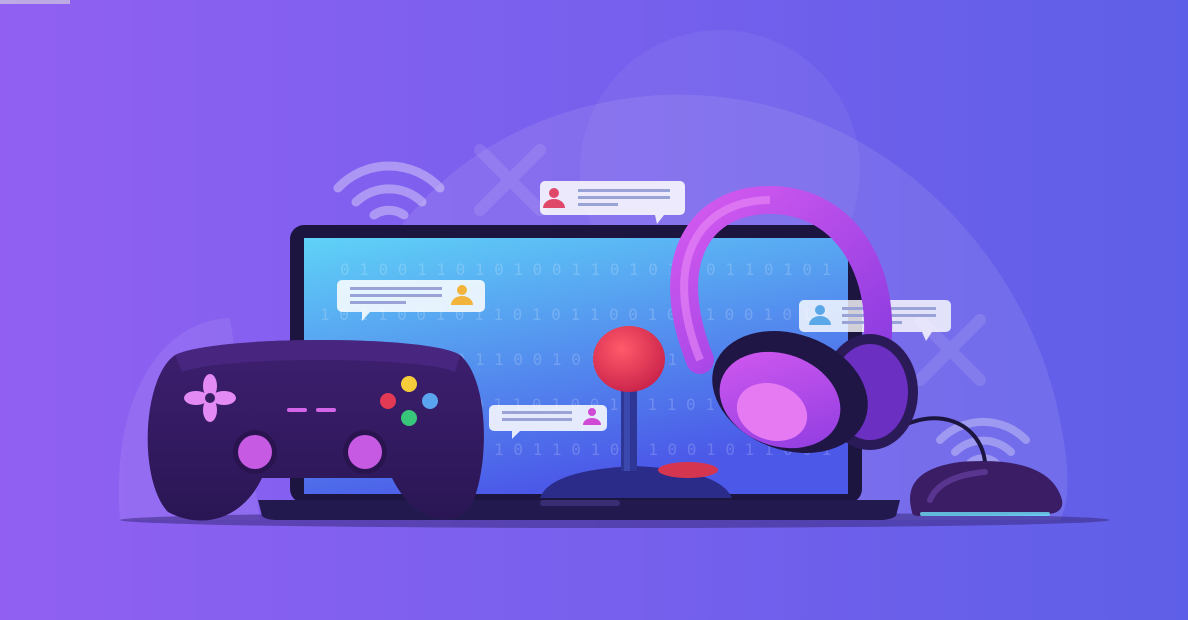 The width and height of the screenshot is (1188, 620). I want to click on button-red, so click(388, 401).